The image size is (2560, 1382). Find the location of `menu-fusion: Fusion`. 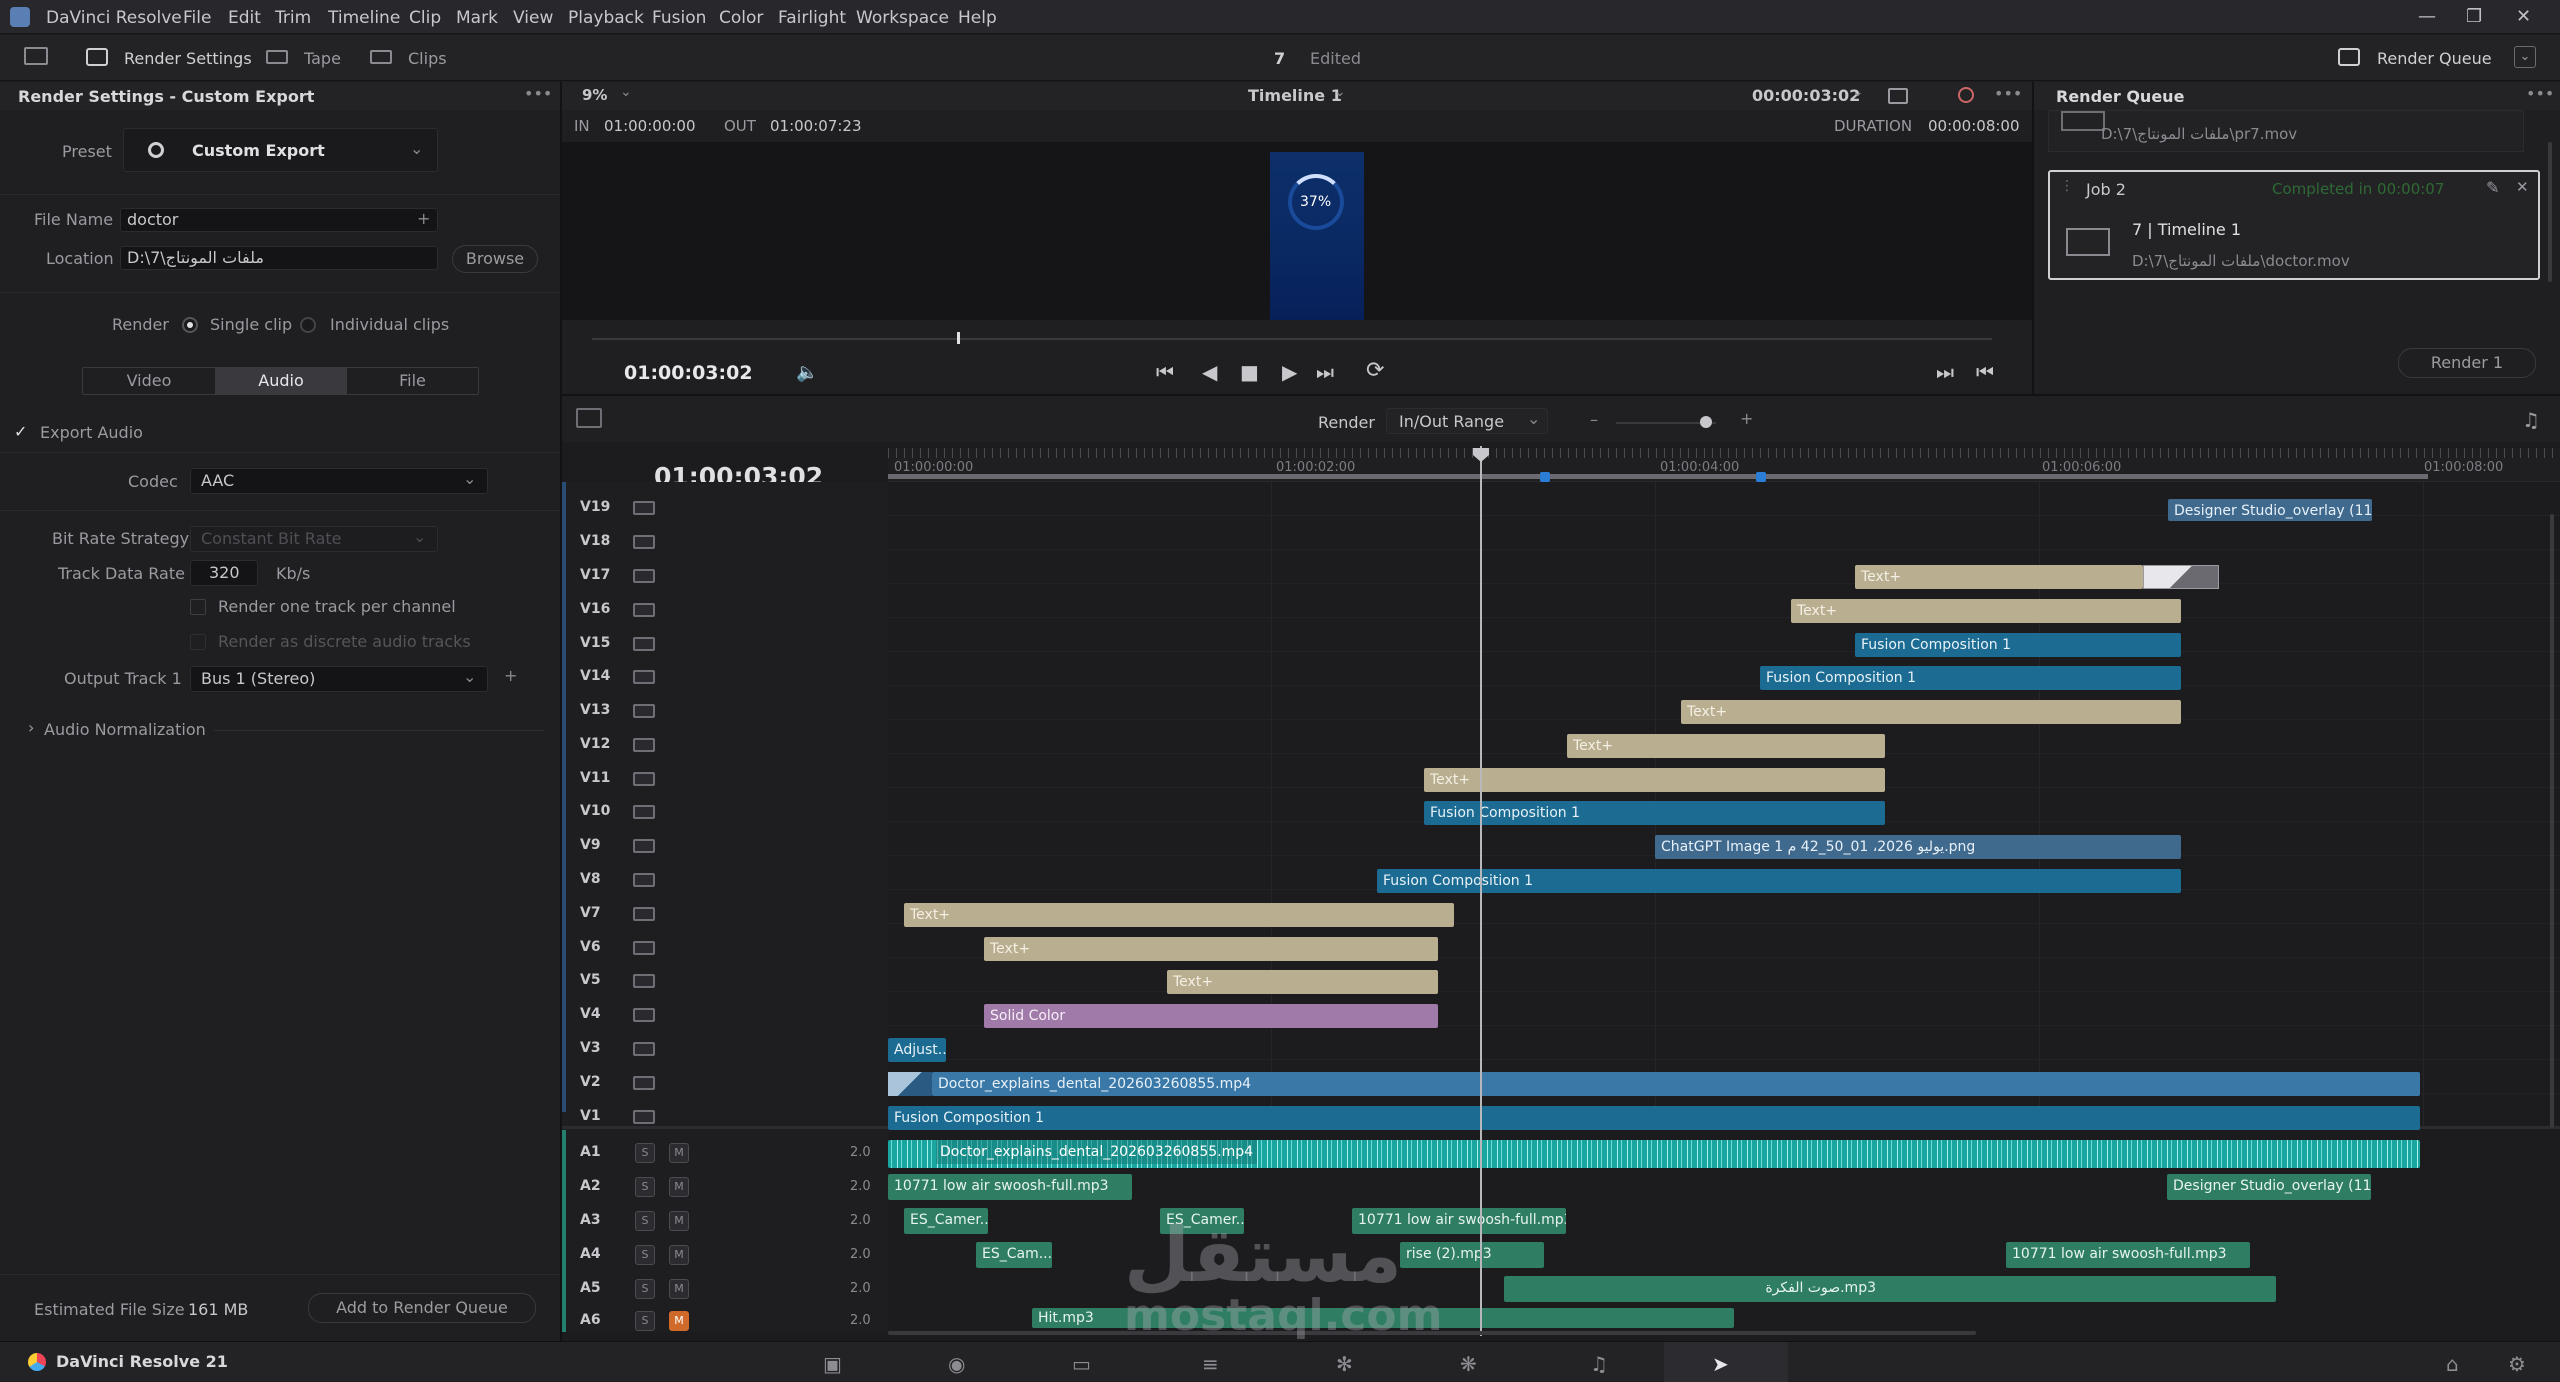

menu-fusion: Fusion is located at coordinates (679, 18).